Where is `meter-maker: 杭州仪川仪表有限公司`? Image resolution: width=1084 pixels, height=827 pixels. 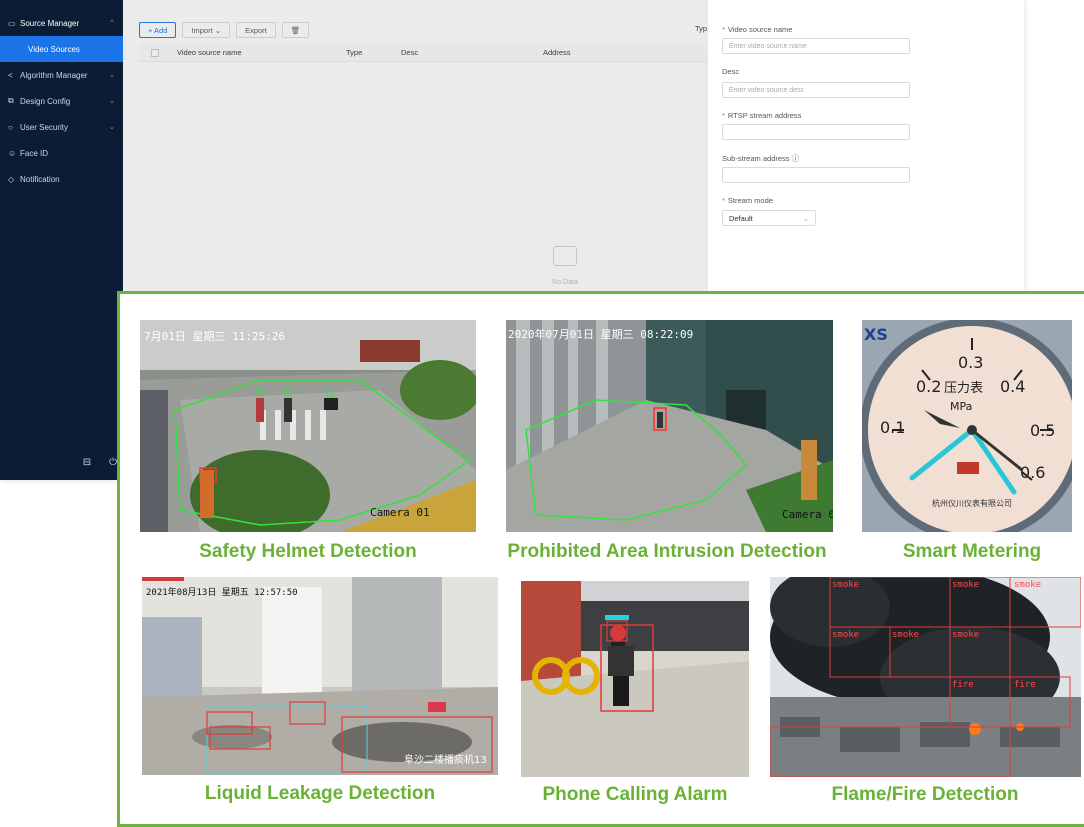
meter-maker: 杭州仪川仪表有限公司 is located at coordinates (972, 503).